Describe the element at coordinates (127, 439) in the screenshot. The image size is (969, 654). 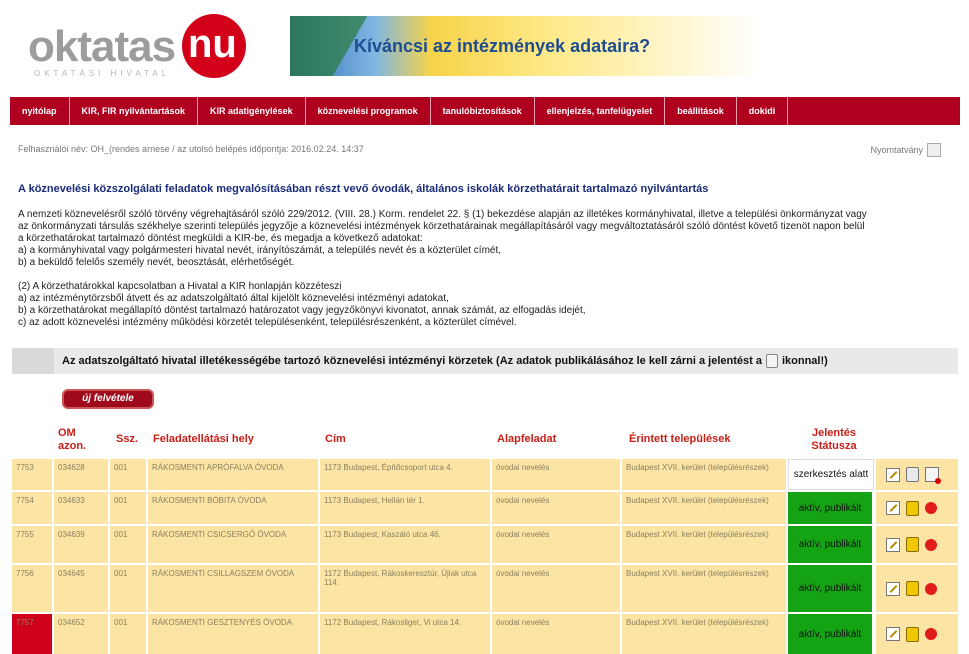
I see `th-ssz: Ssz.` at that location.